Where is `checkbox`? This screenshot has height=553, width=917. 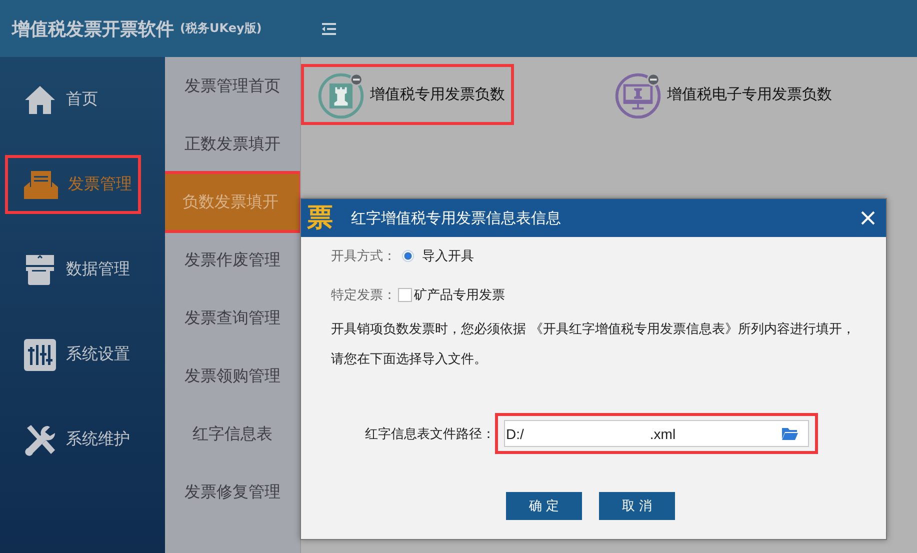
checkbox is located at coordinates (405, 295).